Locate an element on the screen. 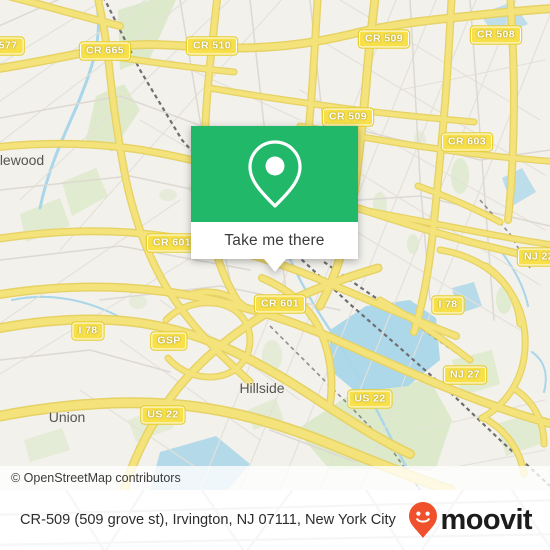  map-pin-icon is located at coordinates (274, 174).